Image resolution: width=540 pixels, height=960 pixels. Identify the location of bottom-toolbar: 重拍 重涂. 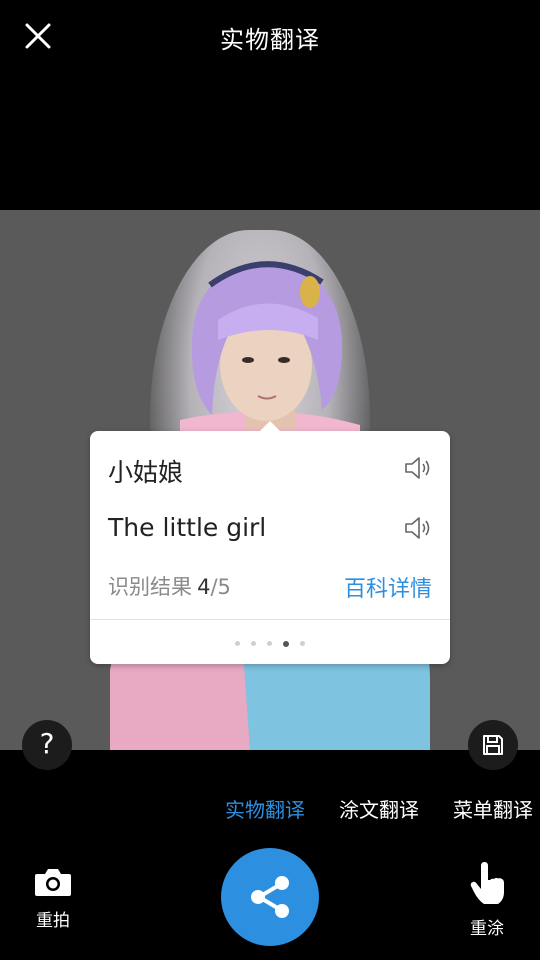
(270, 900).